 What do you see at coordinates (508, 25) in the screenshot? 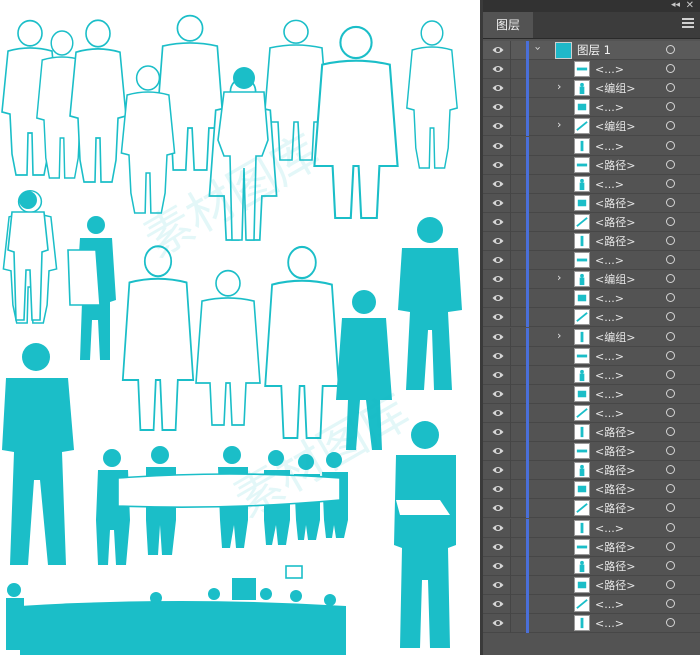
I see `tab-layers: 图层` at bounding box center [508, 25].